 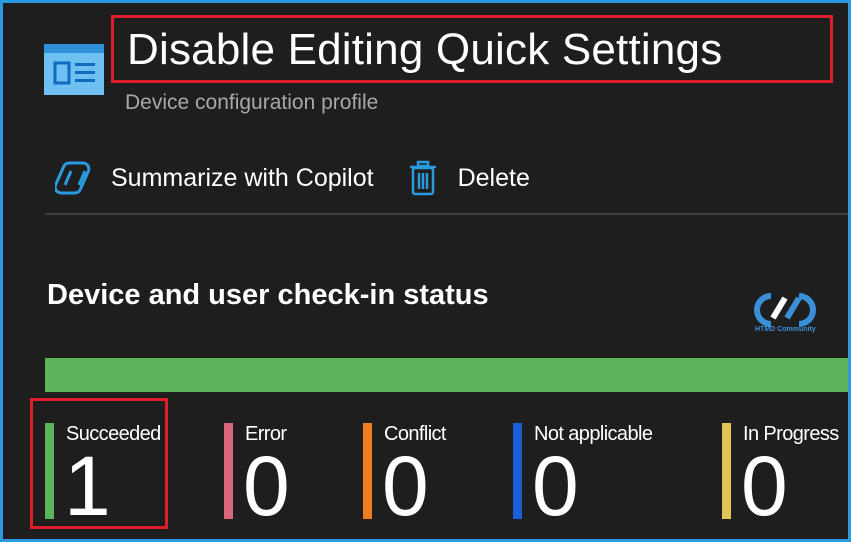 What do you see at coordinates (99, 463) in the screenshot?
I see `succeeded-highlight-box` at bounding box center [99, 463].